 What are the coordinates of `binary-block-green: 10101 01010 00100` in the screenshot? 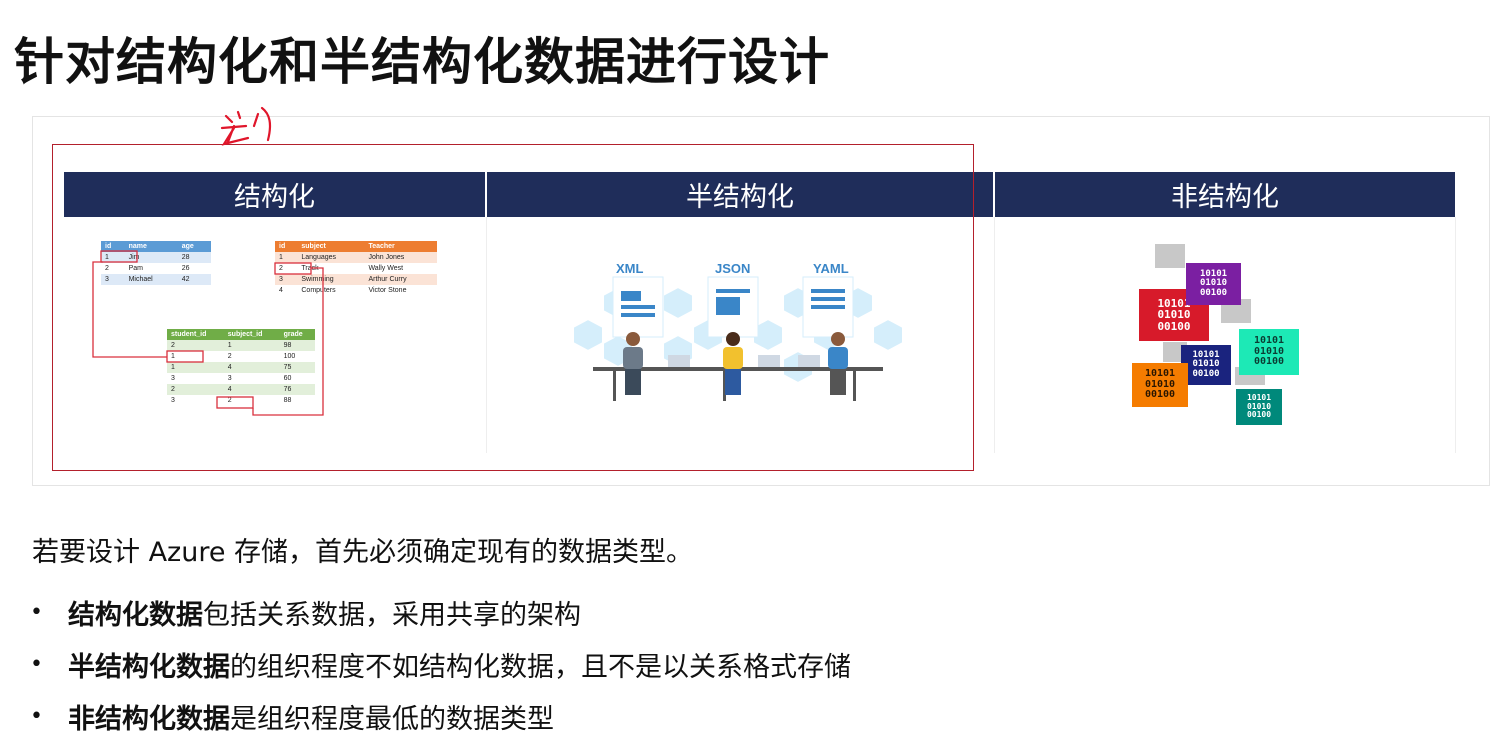 It's located at (1259, 407).